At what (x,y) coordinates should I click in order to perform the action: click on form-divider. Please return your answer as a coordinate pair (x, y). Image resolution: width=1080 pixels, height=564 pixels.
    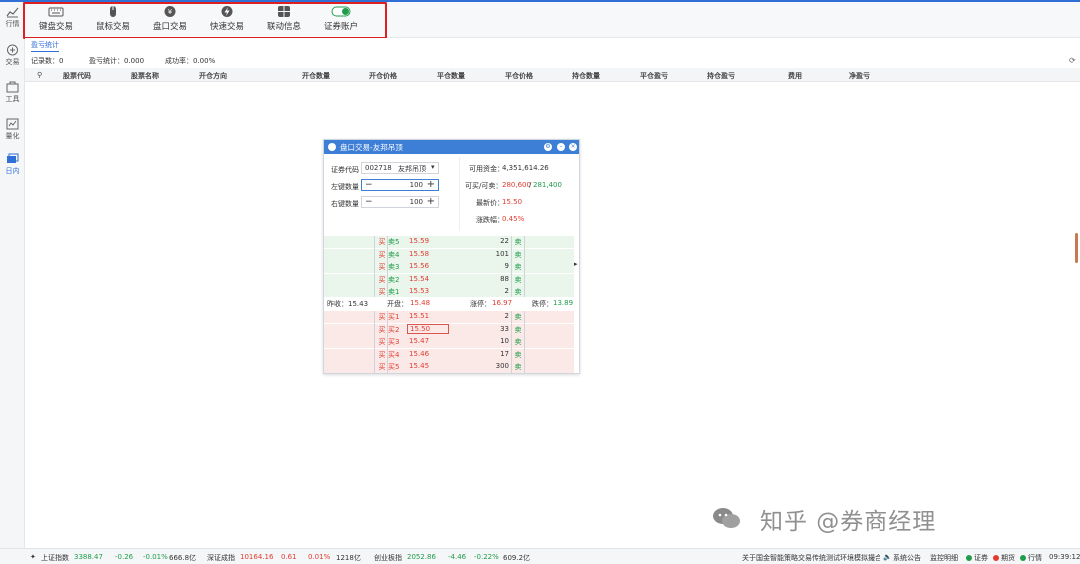
    Looking at the image, I should click on (459, 194).